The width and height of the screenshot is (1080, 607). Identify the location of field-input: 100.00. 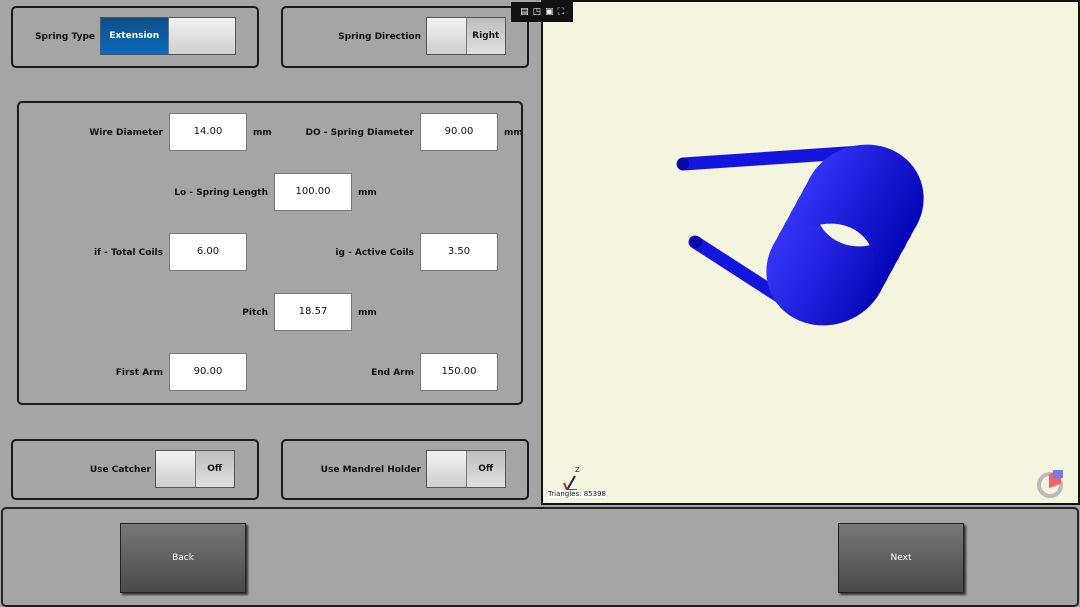
(313, 192).